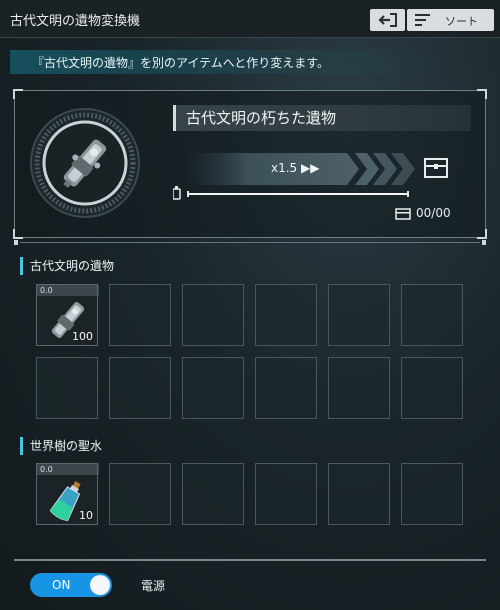 The image size is (500, 610). Describe the element at coordinates (67, 266) in the screenshot. I see `section-title-relics: 古代文明の遺物` at that location.